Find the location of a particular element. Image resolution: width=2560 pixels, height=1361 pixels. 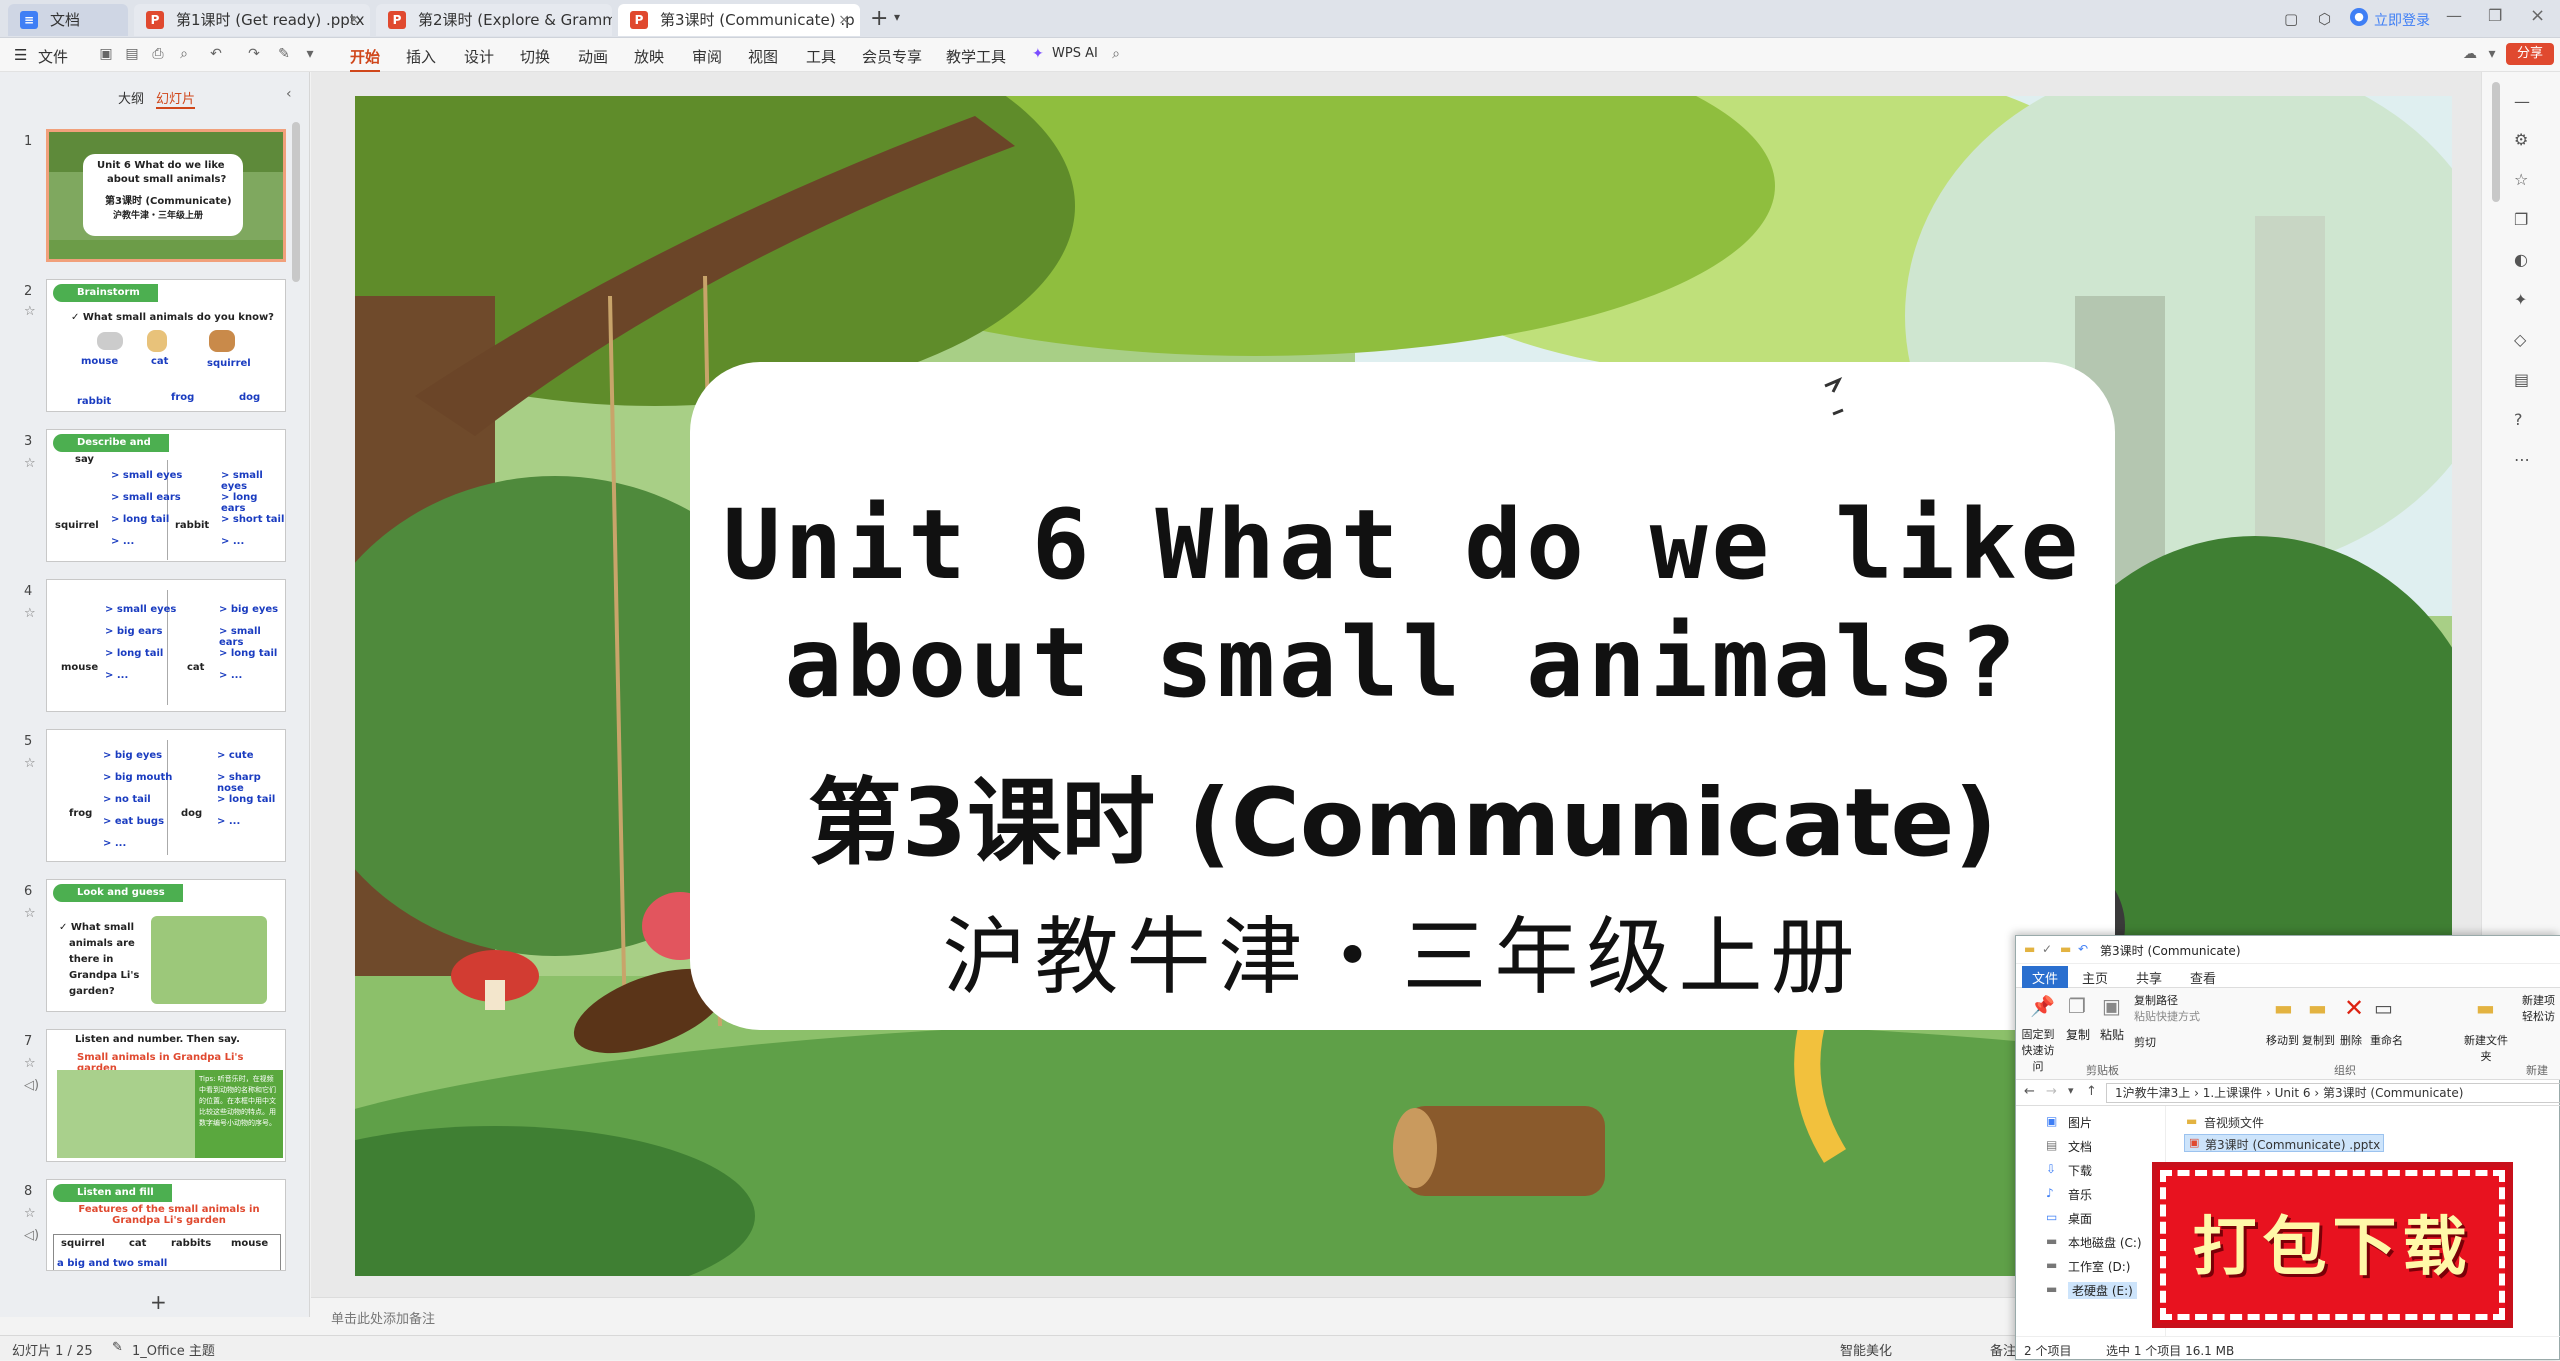

path-segment: 第3课时 (Communicate) is located at coordinates (2393, 1093).